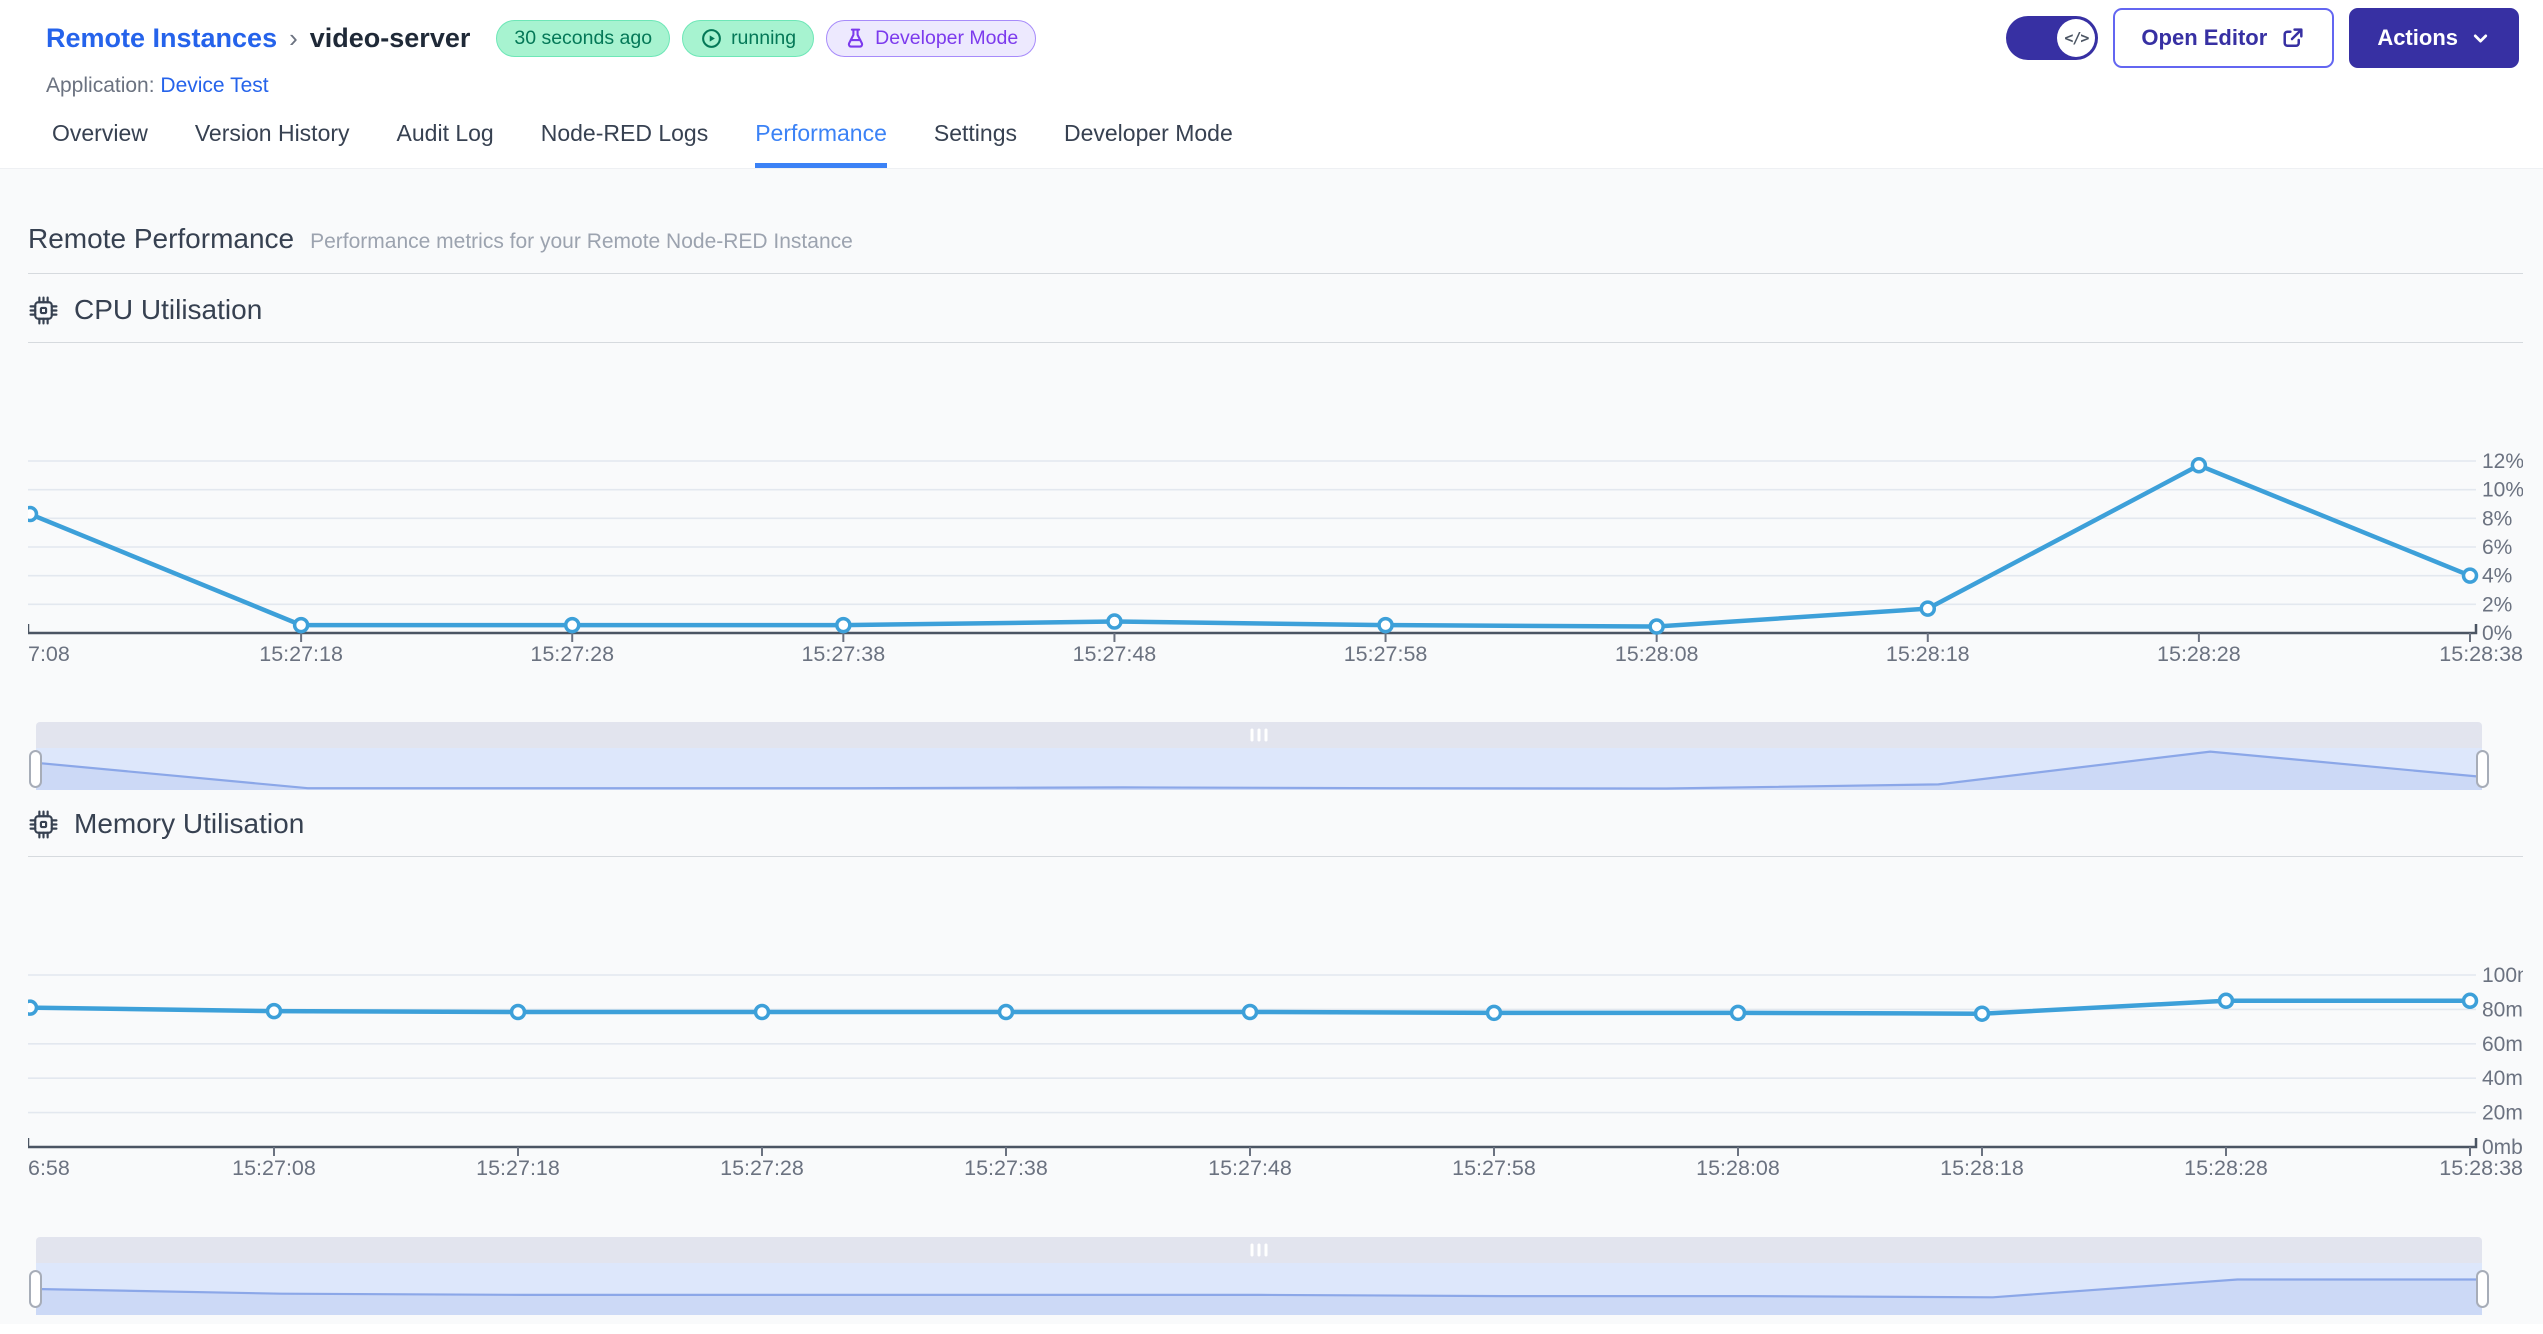 The image size is (2543, 1334). What do you see at coordinates (161, 38) in the screenshot?
I see `breadcrumb-remote-instances-link: Remote Instances` at bounding box center [161, 38].